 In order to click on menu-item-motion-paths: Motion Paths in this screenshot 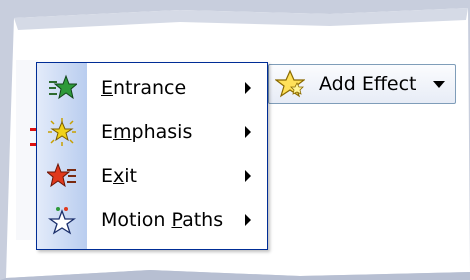, I will do `click(152, 220)`.